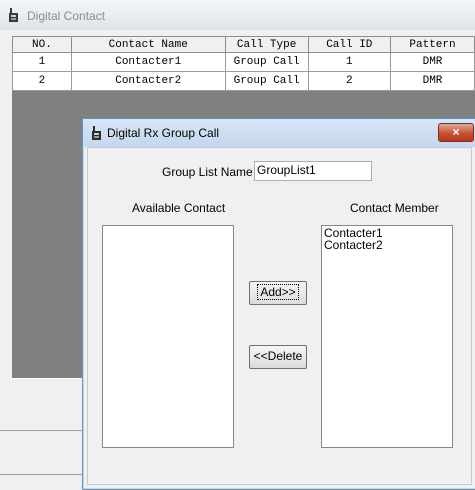 This screenshot has height=490, width=475. Describe the element at coordinates (313, 171) in the screenshot. I see `group-list-name-input: GroupList1` at that location.